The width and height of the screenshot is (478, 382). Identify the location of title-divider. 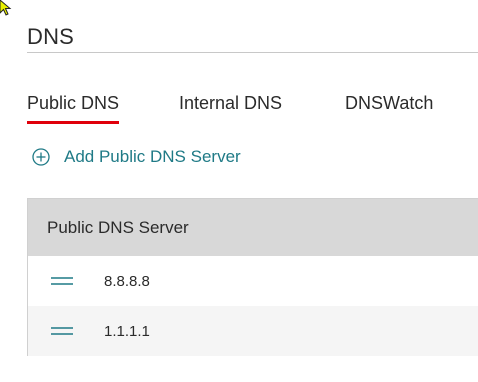
(252, 52).